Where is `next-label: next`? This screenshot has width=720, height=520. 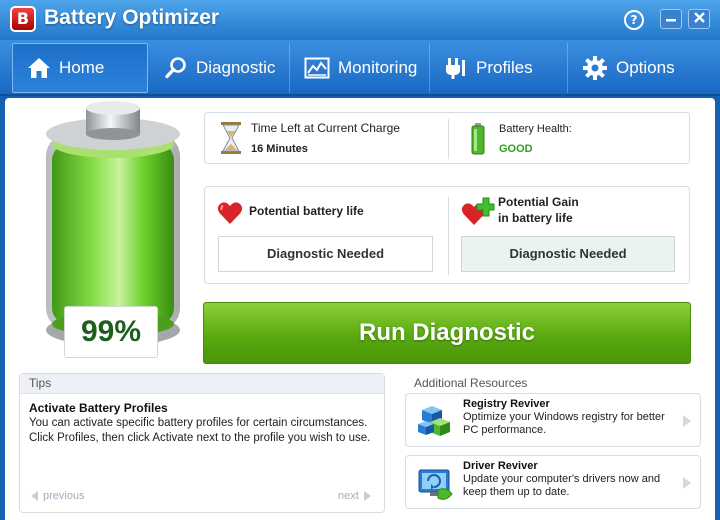 next-label: next is located at coordinates (348, 496).